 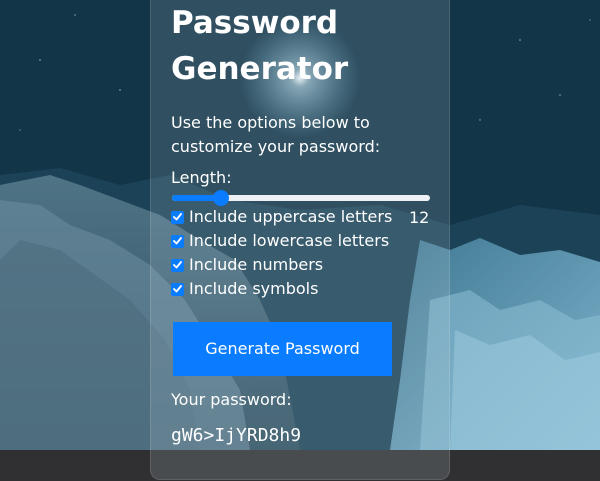 I want to click on numbers-checkbox, so click(x=177, y=265).